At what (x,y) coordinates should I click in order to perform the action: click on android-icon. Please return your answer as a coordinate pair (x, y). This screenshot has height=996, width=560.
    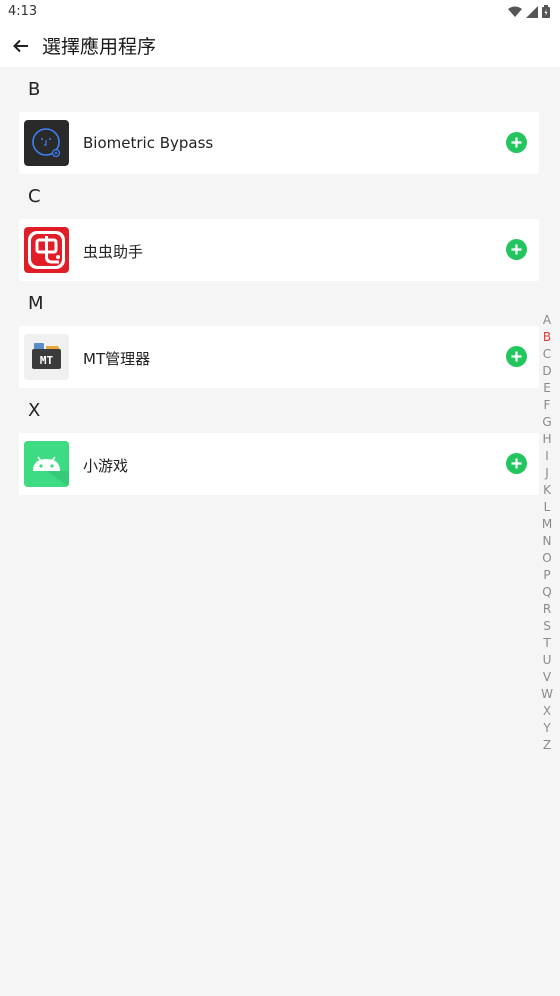
    Looking at the image, I should click on (46, 464).